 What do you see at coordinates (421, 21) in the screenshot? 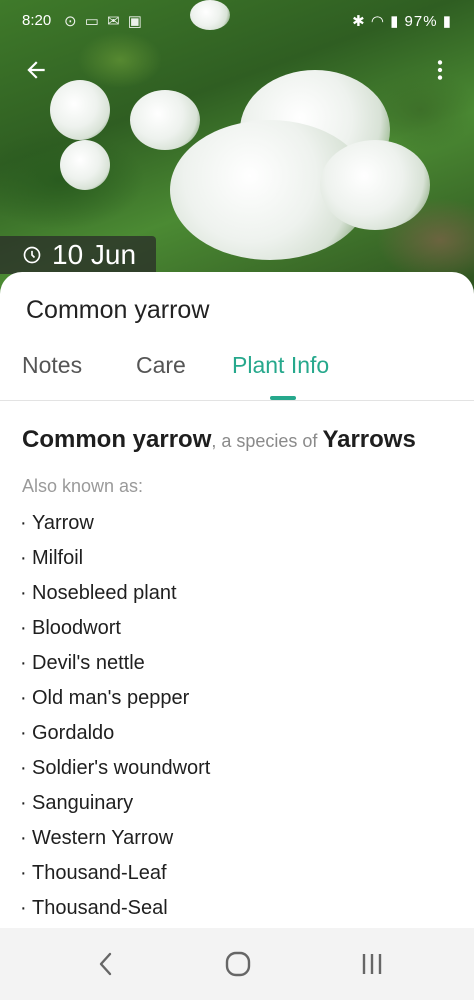
I see `battery-text: 97%` at bounding box center [421, 21].